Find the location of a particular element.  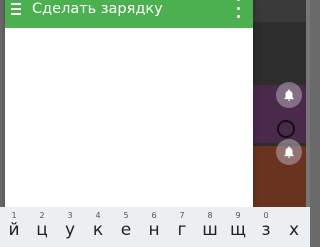

scrollbar is located at coordinates (308, 103).